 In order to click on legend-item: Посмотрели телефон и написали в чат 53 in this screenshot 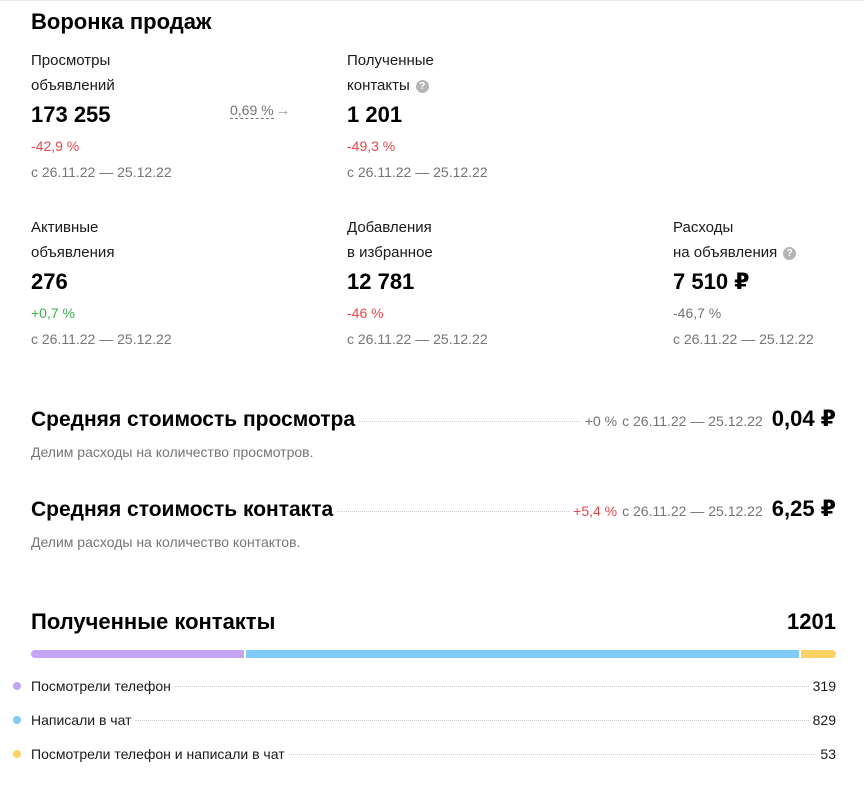, I will do `click(424, 763)`.